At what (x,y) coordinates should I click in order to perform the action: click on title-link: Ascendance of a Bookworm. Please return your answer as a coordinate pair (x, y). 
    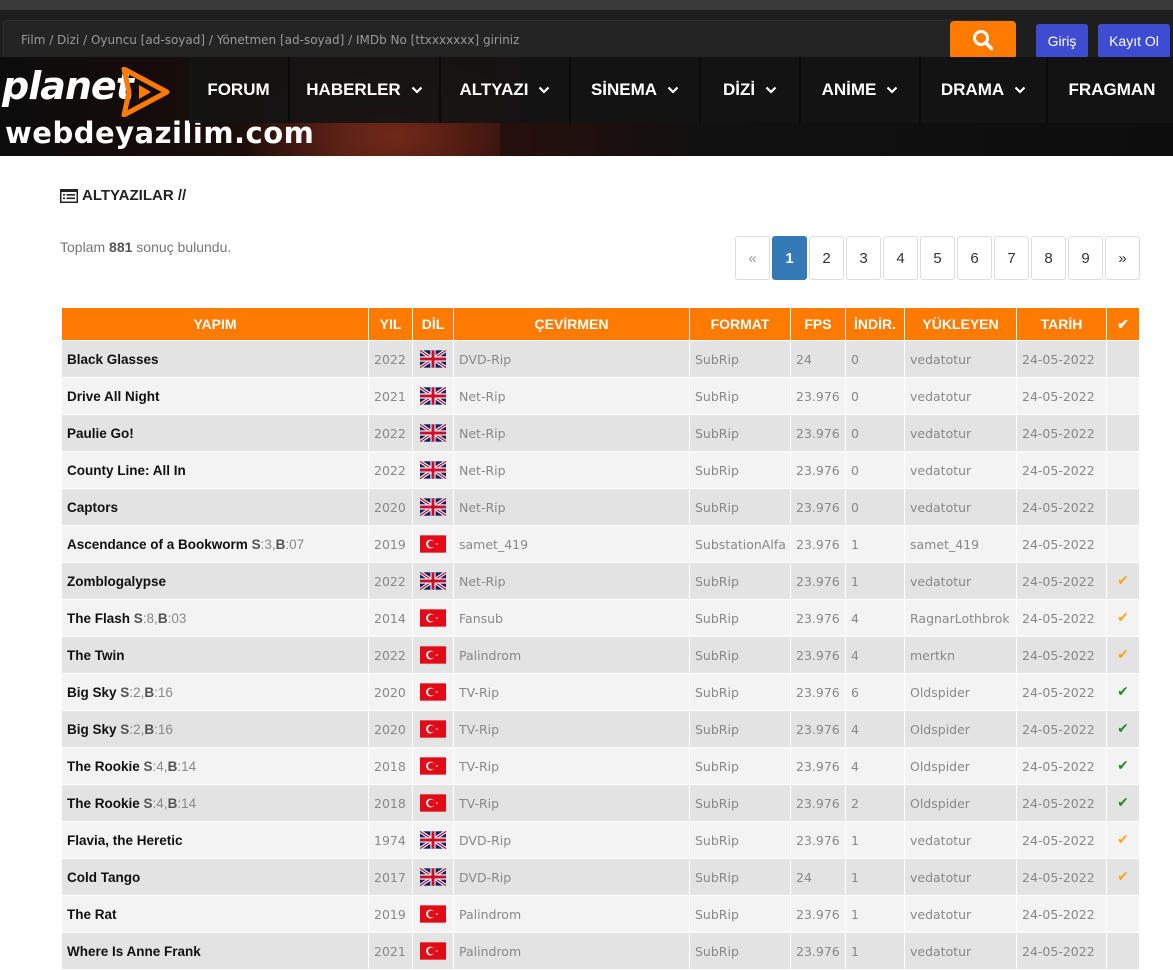
    Looking at the image, I should click on (157, 544).